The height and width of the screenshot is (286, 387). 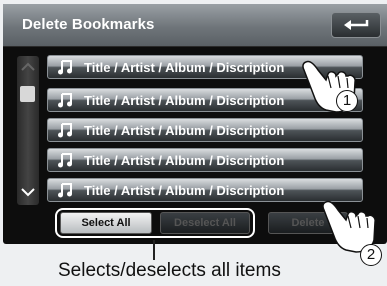 What do you see at coordinates (28, 130) in the screenshot?
I see `scrollbar` at bounding box center [28, 130].